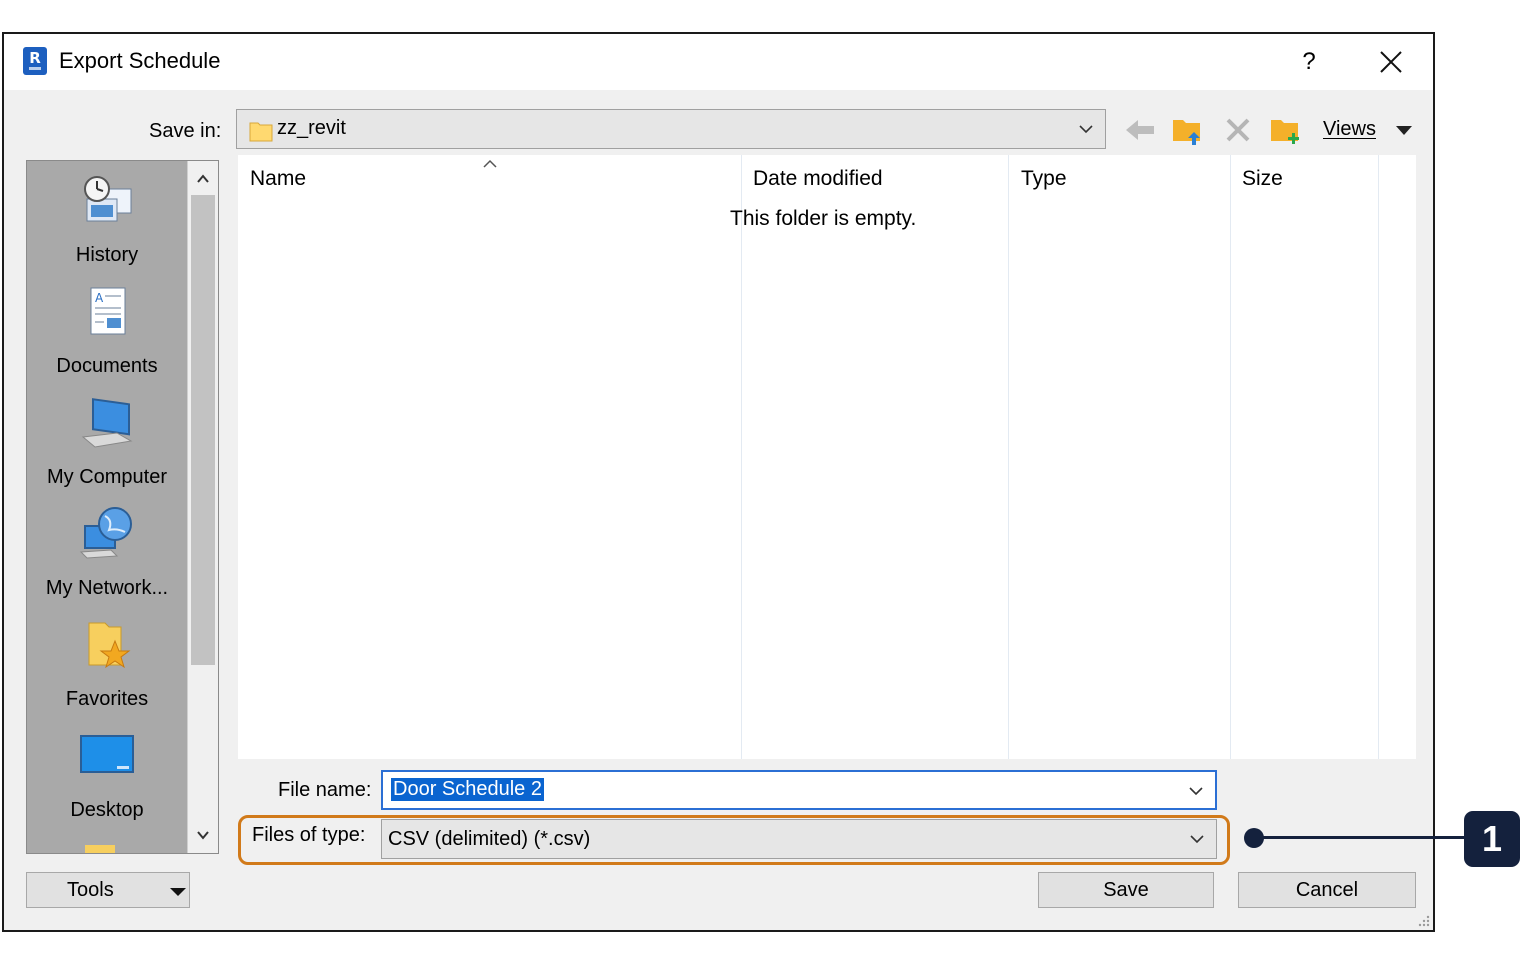 The height and width of the screenshot is (966, 1520). Describe the element at coordinates (1262, 179) in the screenshot. I see `column-header-size: Size` at that location.